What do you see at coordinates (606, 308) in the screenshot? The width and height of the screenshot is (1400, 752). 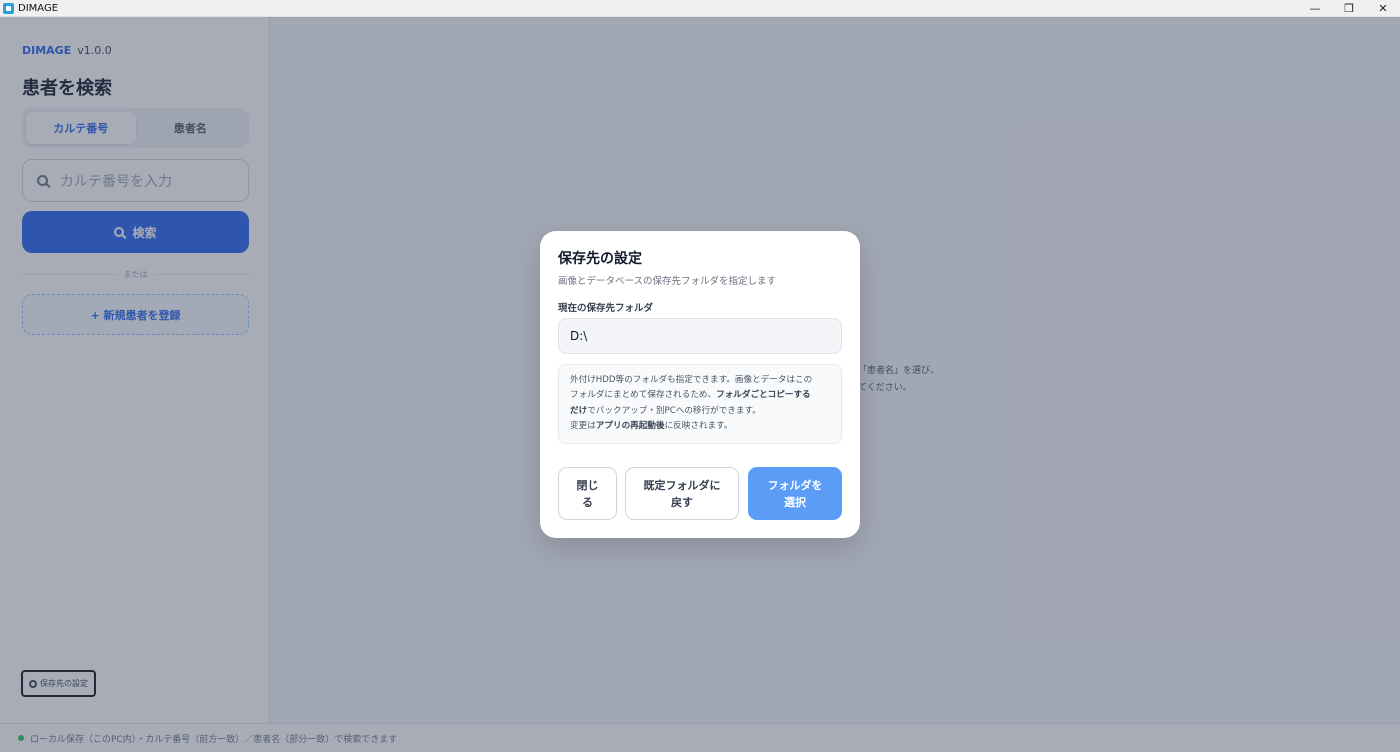 I see `current-folder-label: 現在の保存先フォルダ` at bounding box center [606, 308].